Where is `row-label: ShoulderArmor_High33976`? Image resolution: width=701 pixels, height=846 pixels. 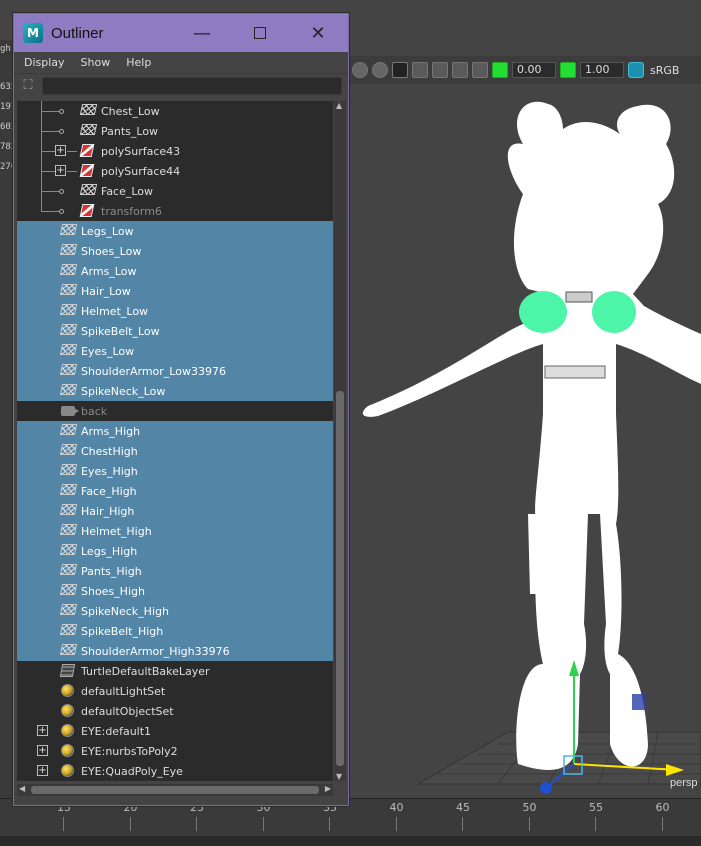 row-label: ShoulderArmor_High33976 is located at coordinates (155, 651).